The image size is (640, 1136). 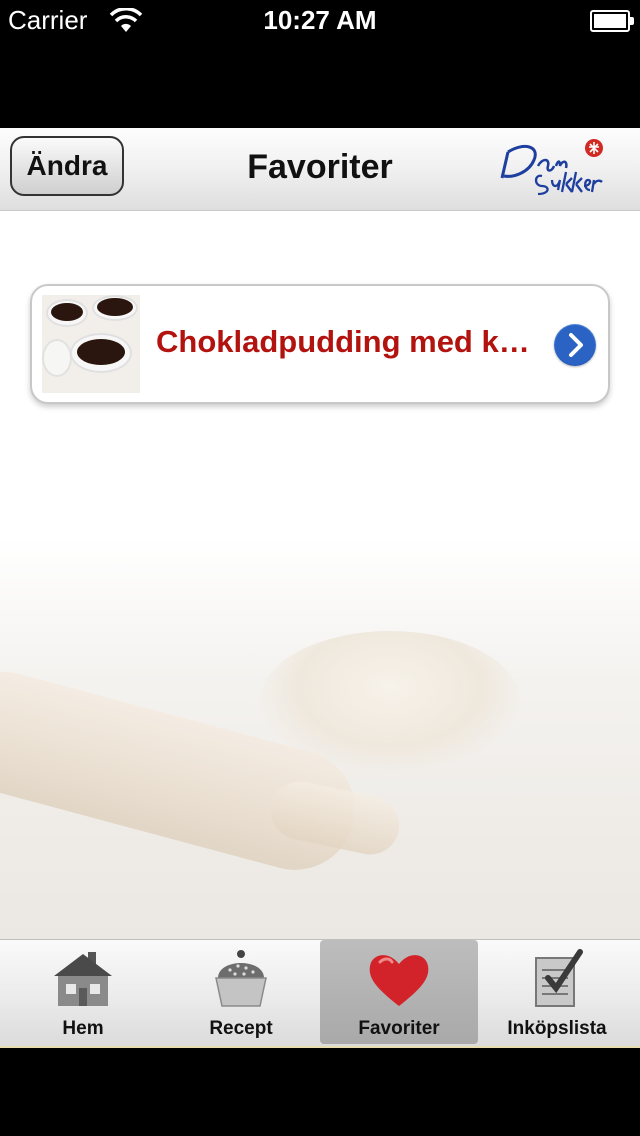 I want to click on house-icon, so click(x=83, y=979).